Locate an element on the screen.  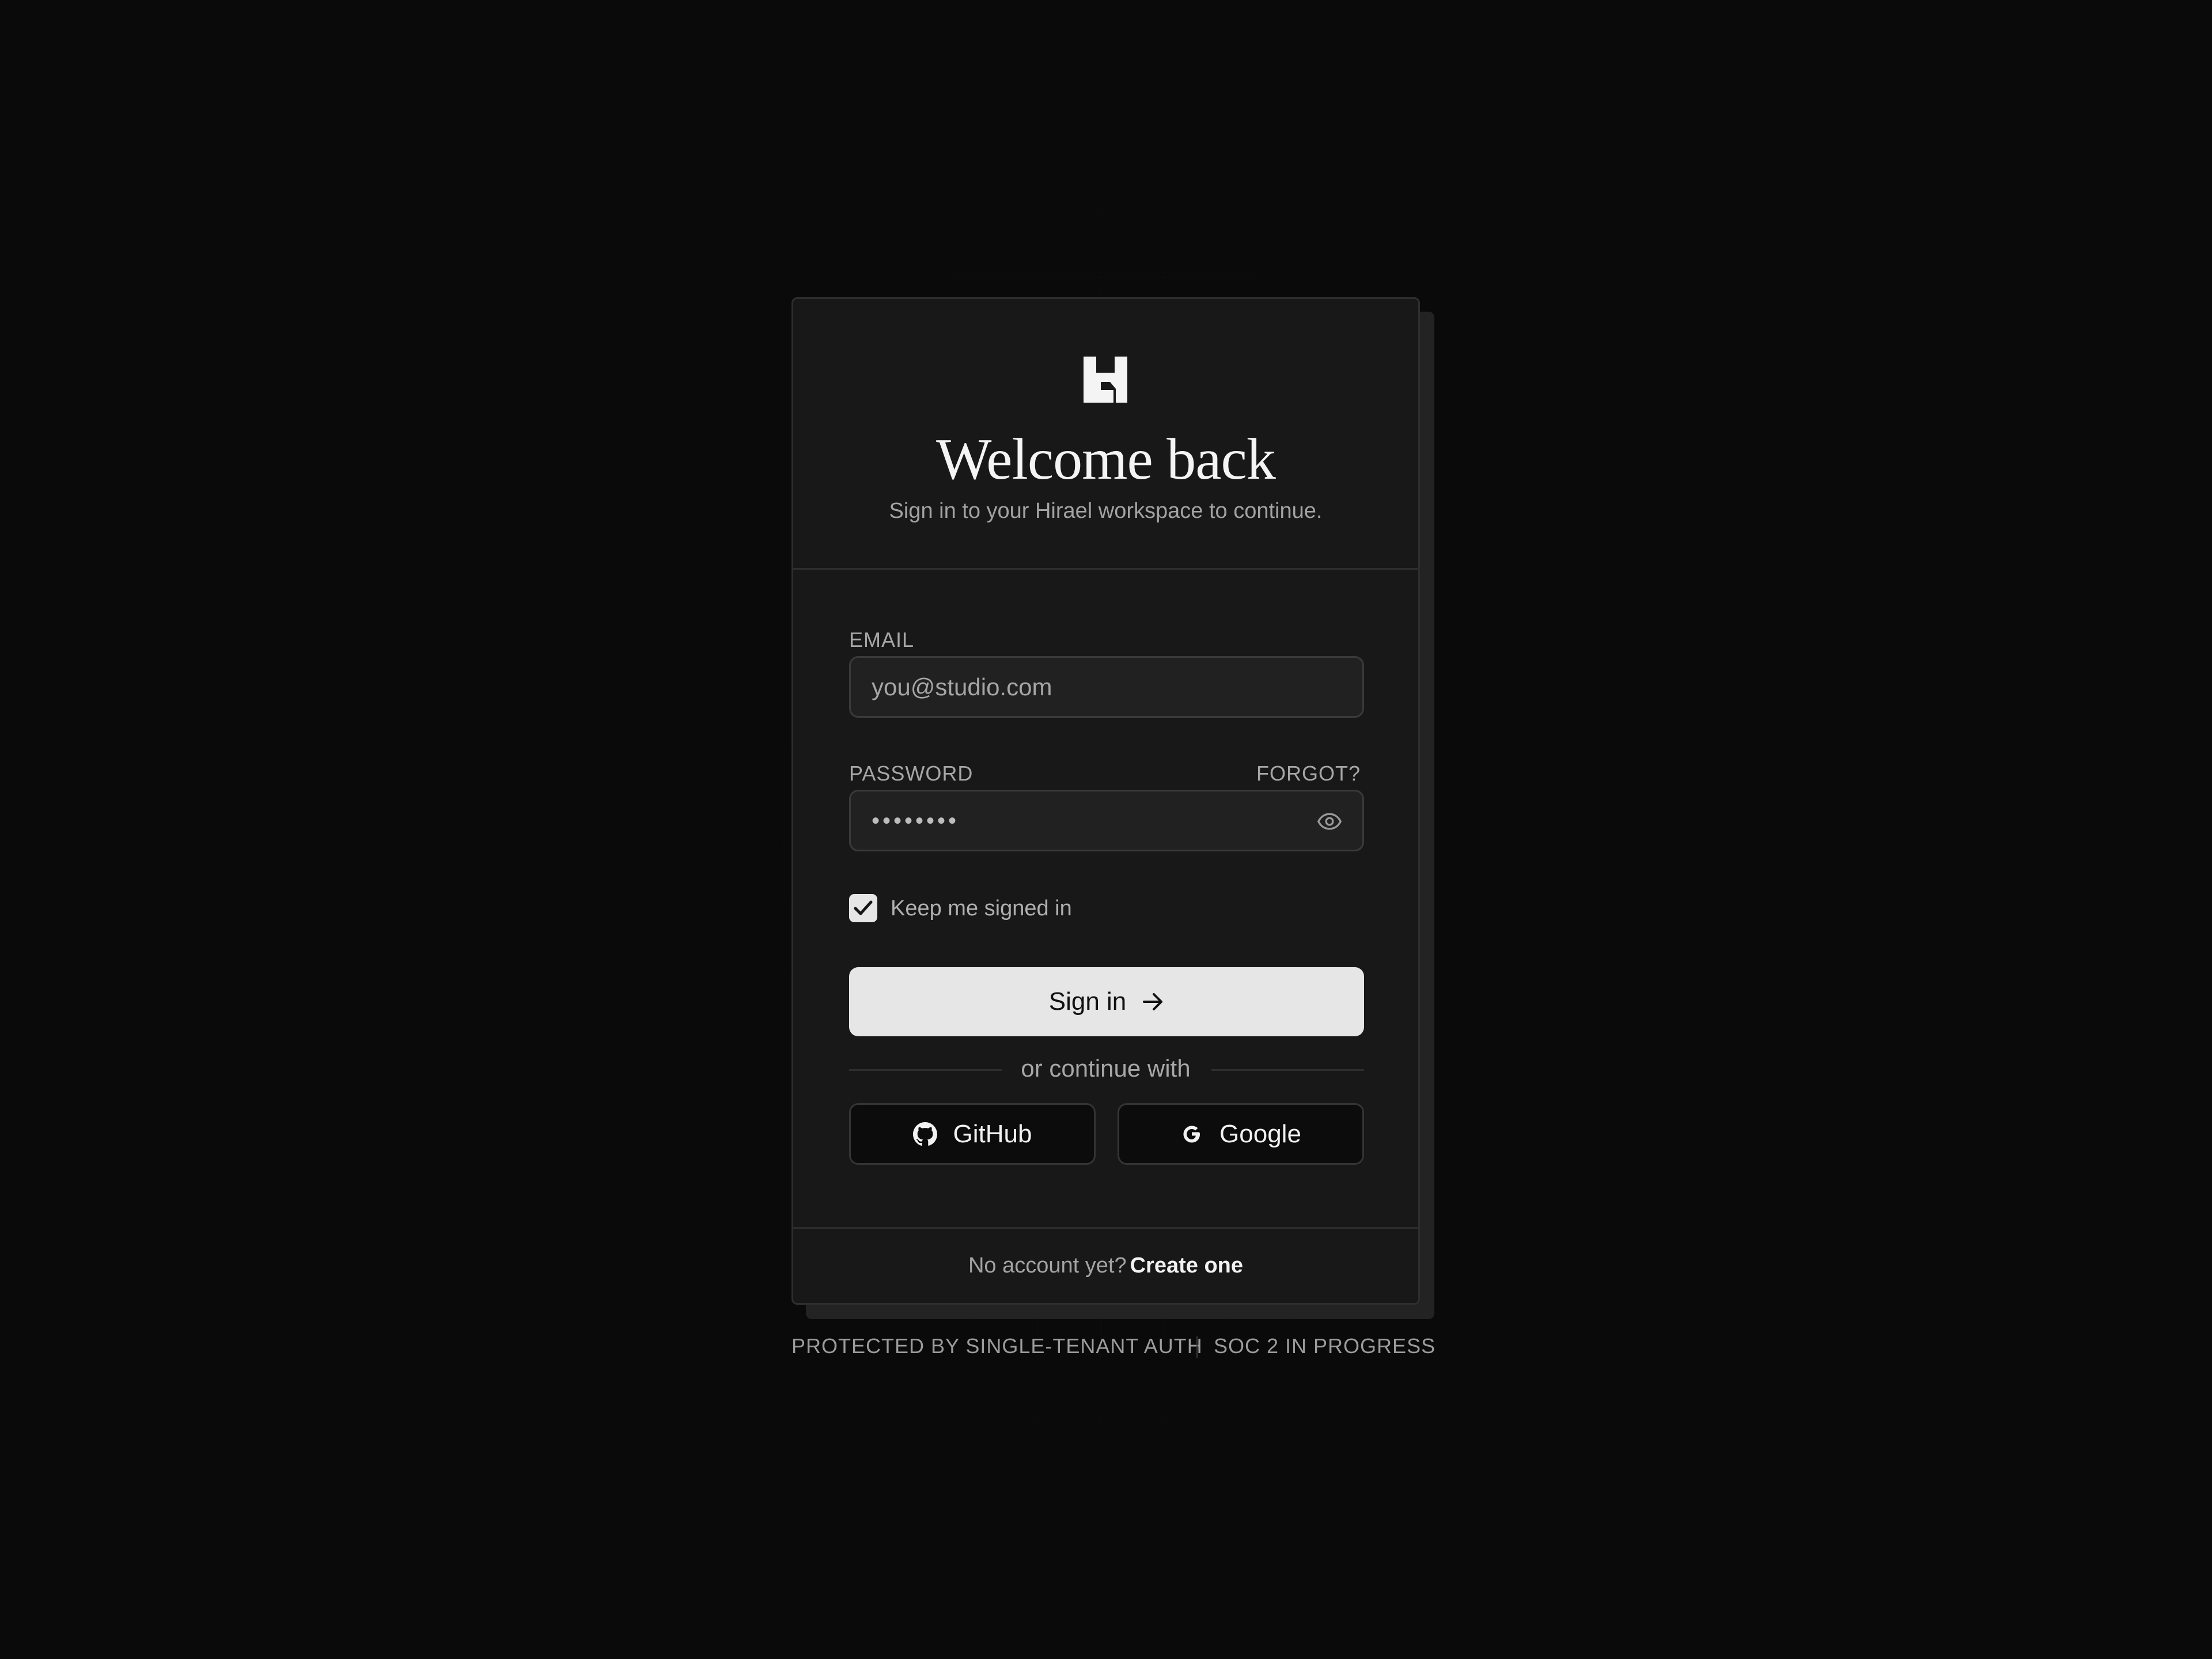
sign-in-label: Sign in is located at coordinates (1087, 1001).